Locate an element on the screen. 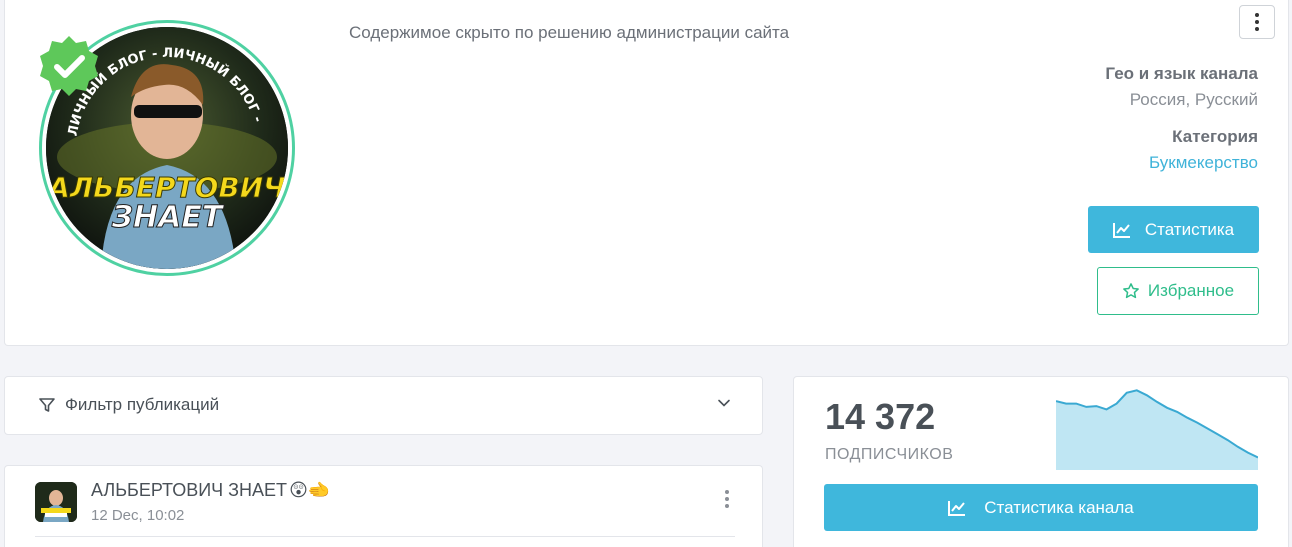 Image resolution: width=1292 pixels, height=547 pixels. channel-menu-button is located at coordinates (1257, 22).